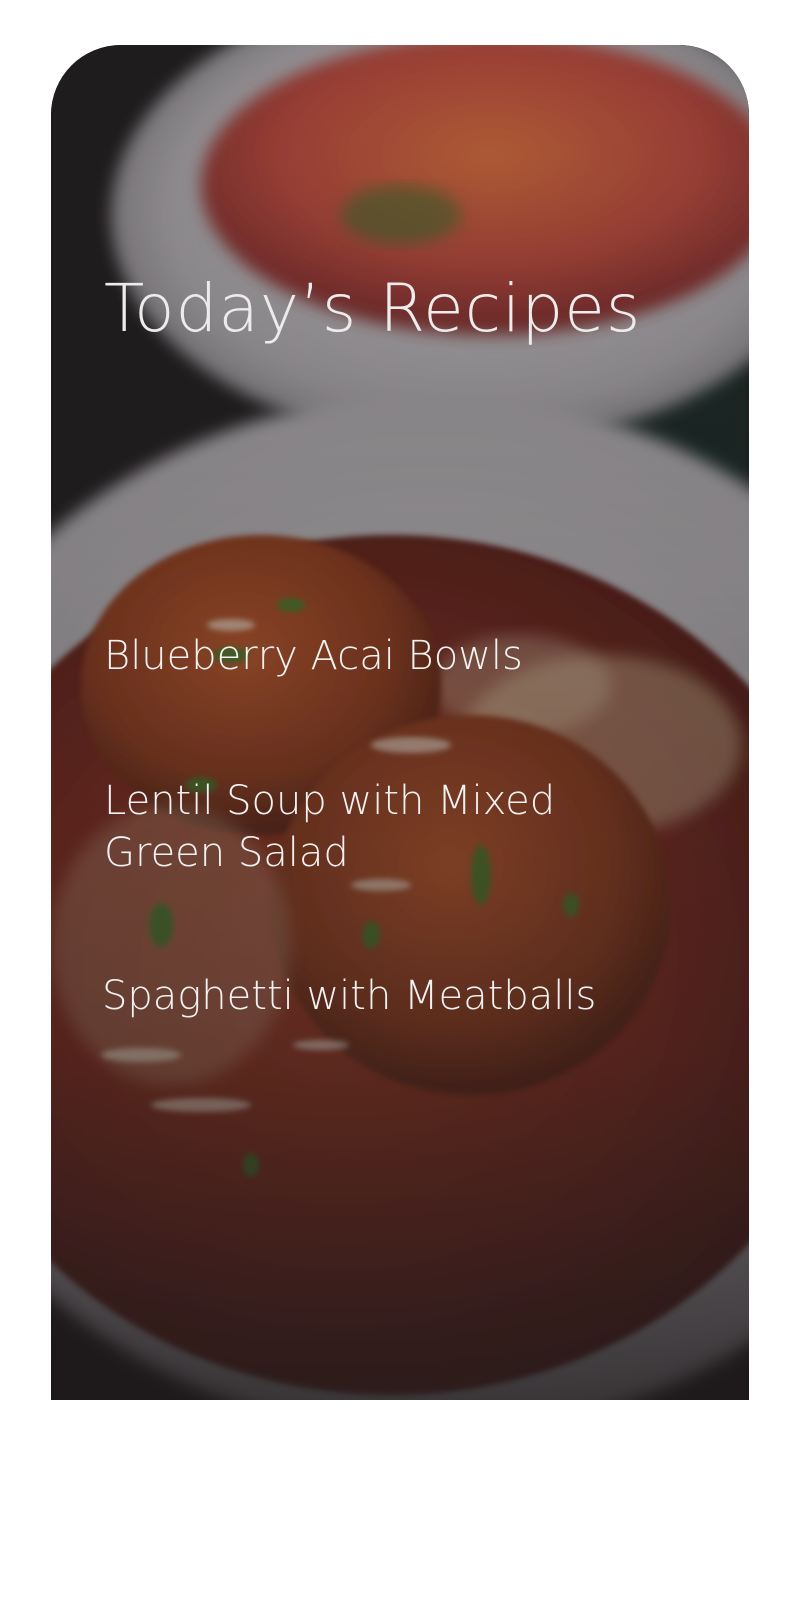  I want to click on page-title: Today’s Recipes, so click(373, 308).